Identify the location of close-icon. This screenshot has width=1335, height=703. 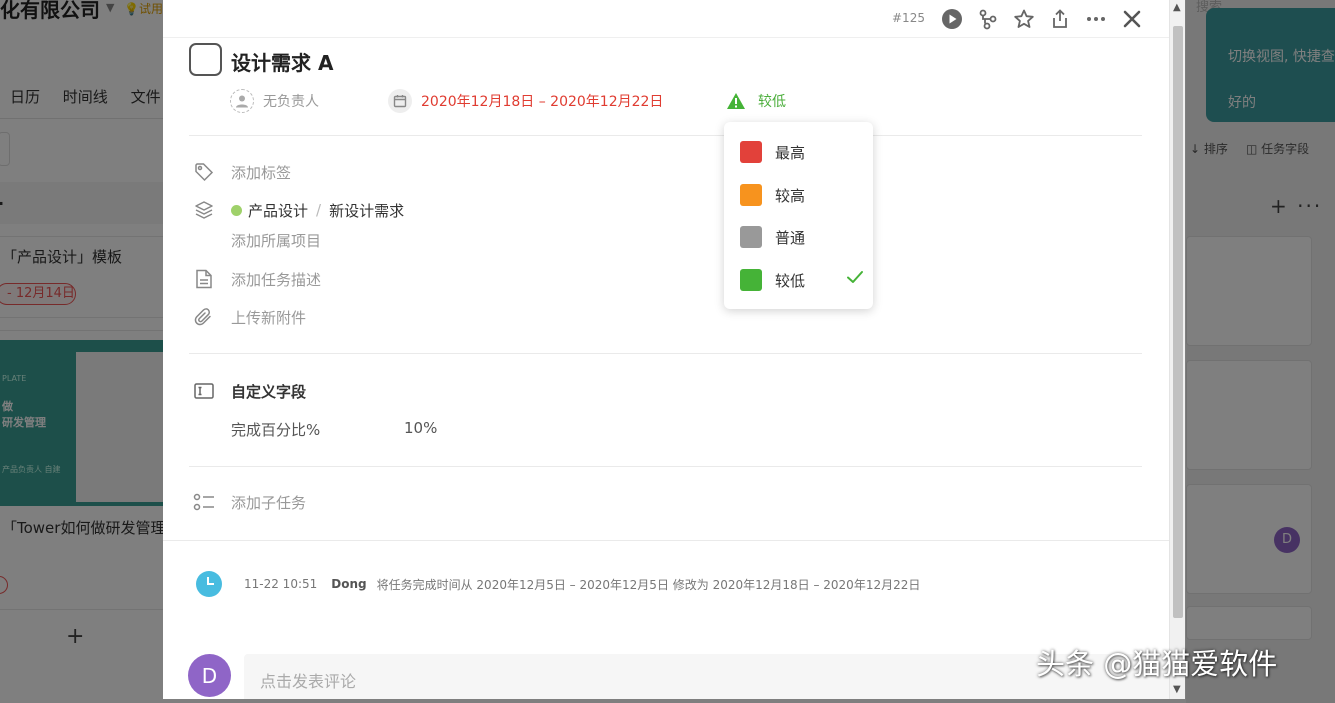
(1132, 19).